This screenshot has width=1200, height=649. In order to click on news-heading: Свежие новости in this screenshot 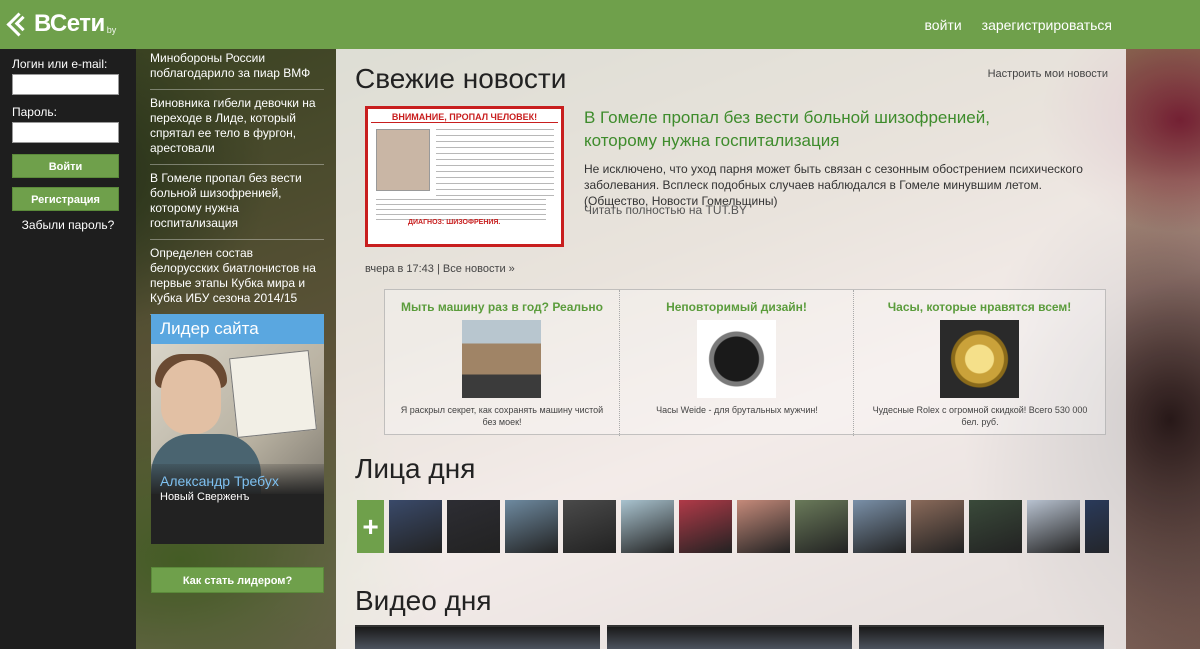, I will do `click(461, 78)`.